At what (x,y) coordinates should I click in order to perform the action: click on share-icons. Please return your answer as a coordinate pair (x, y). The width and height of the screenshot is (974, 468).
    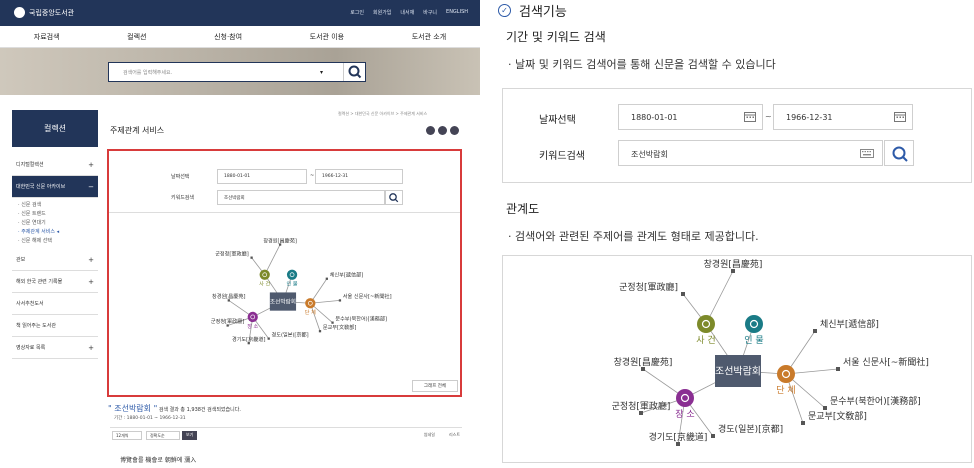
    Looking at the image, I should click on (442, 130).